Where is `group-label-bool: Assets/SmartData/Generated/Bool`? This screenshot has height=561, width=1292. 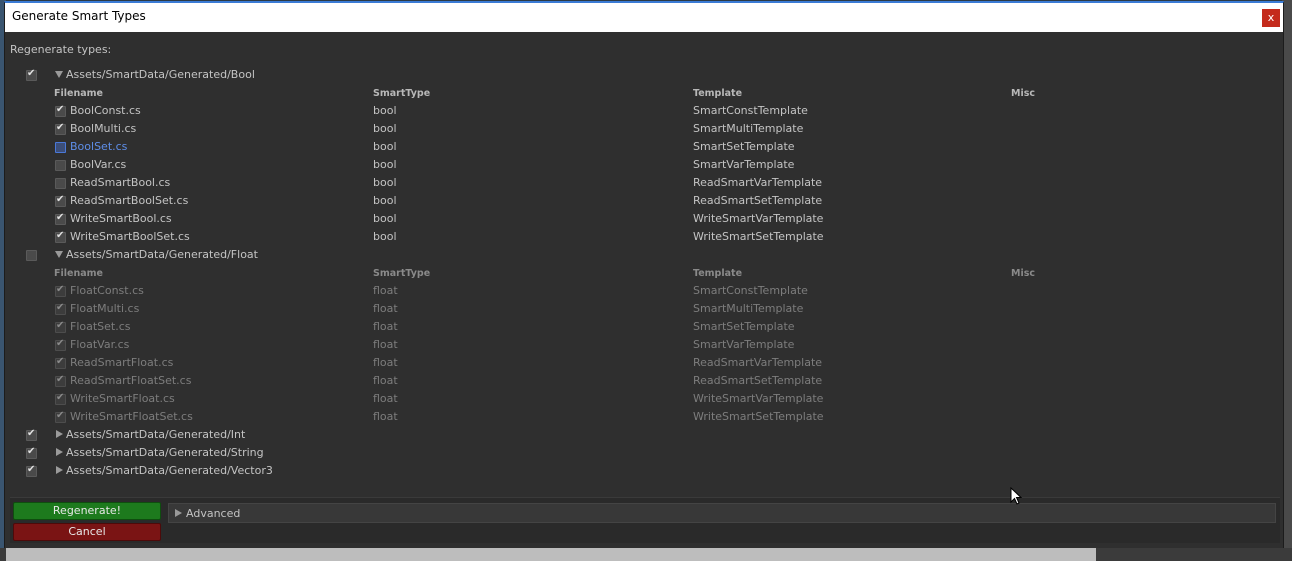
group-label-bool: Assets/SmartData/Generated/Bool is located at coordinates (160, 74).